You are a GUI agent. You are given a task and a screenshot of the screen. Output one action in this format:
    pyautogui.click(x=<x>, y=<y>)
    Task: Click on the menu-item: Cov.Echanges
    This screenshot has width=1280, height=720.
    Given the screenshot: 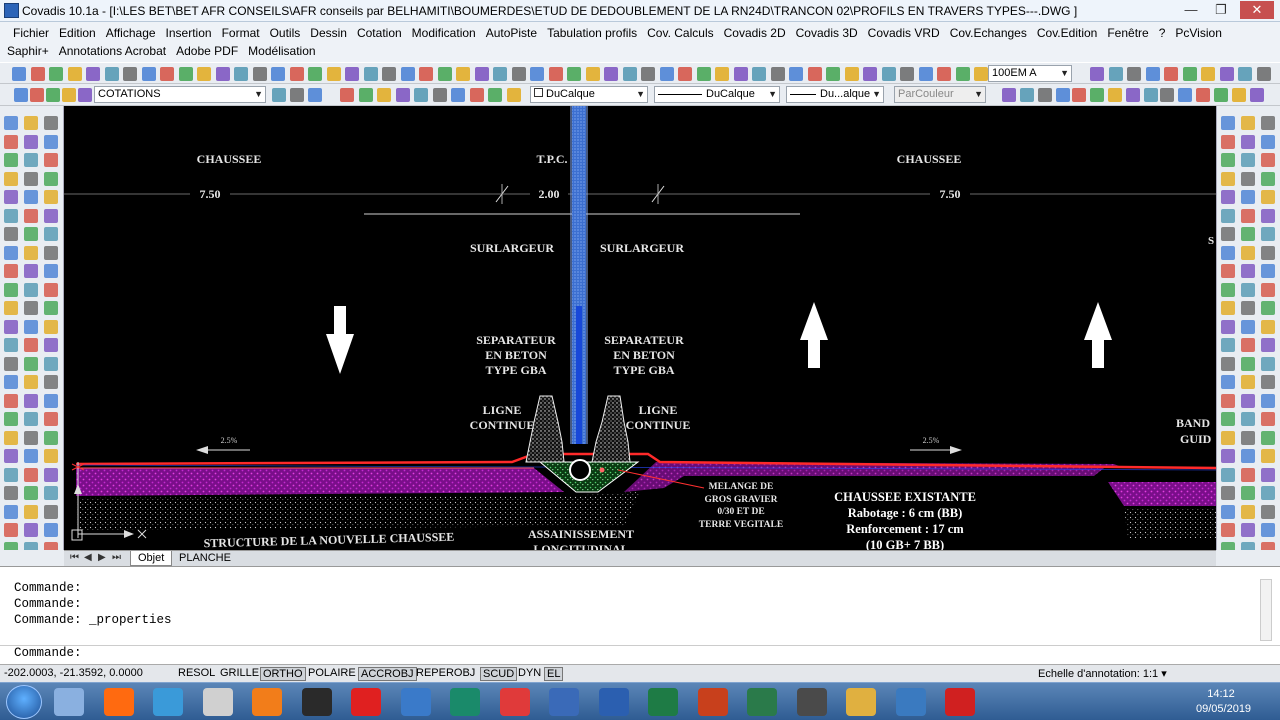 What is the action you would take?
    pyautogui.click(x=988, y=33)
    